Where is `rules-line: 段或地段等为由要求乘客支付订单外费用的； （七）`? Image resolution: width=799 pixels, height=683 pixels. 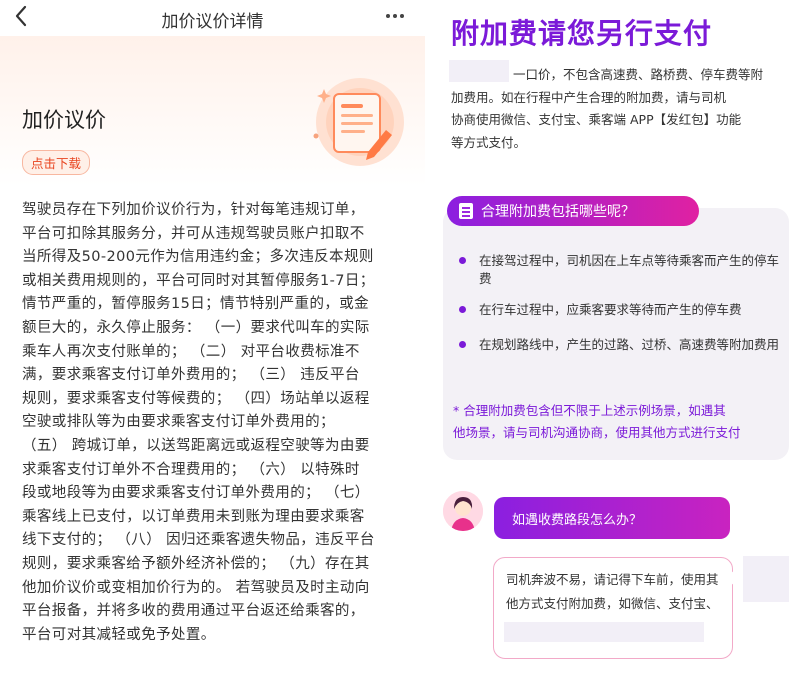
rules-line: 段或地段等为由要求乘客支付订单外费用的； （七） is located at coordinates (196, 493).